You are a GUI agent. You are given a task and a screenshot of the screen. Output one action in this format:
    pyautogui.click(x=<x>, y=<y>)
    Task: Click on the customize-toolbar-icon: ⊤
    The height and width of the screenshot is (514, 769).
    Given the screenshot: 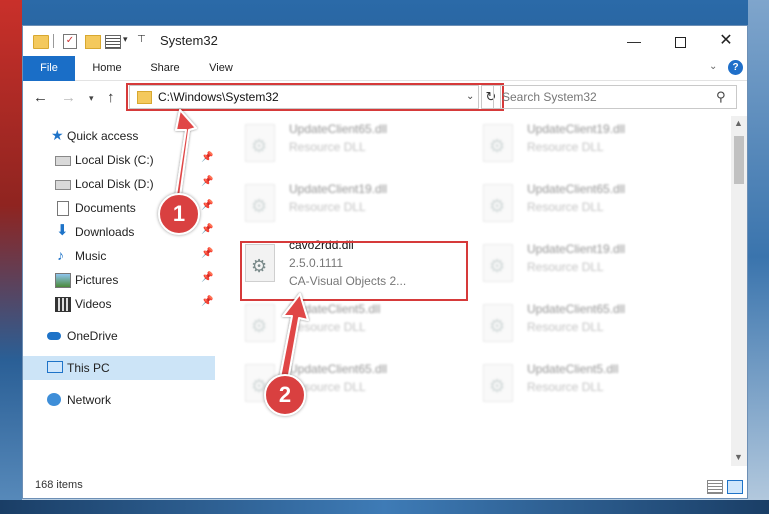 What is the action you would take?
    pyautogui.click(x=141, y=42)
    